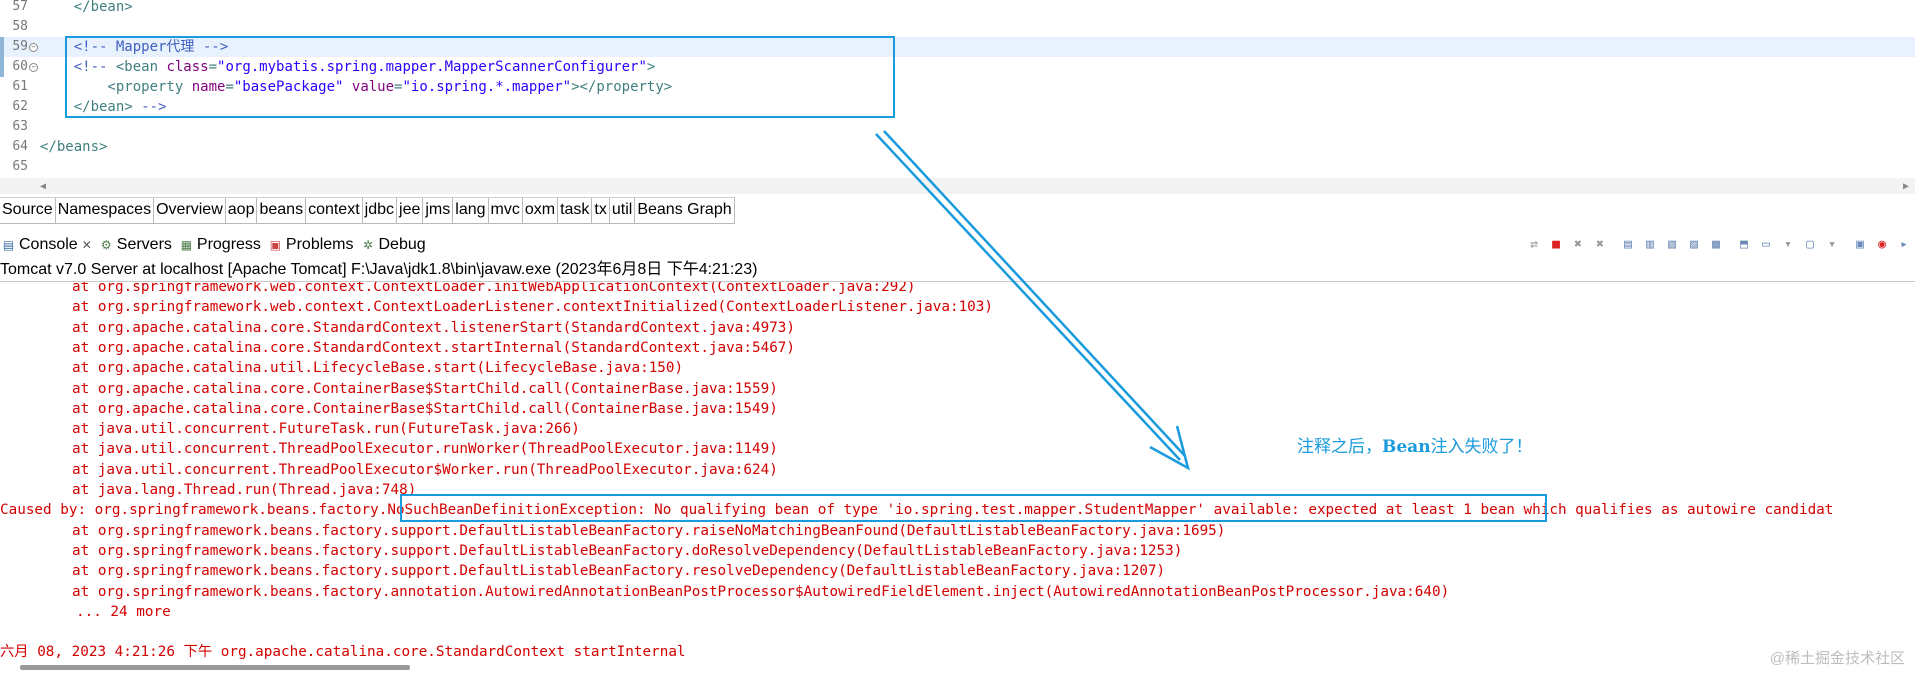  Describe the element at coordinates (1766, 245) in the screenshot. I see `display-console-icon: ▭` at that location.